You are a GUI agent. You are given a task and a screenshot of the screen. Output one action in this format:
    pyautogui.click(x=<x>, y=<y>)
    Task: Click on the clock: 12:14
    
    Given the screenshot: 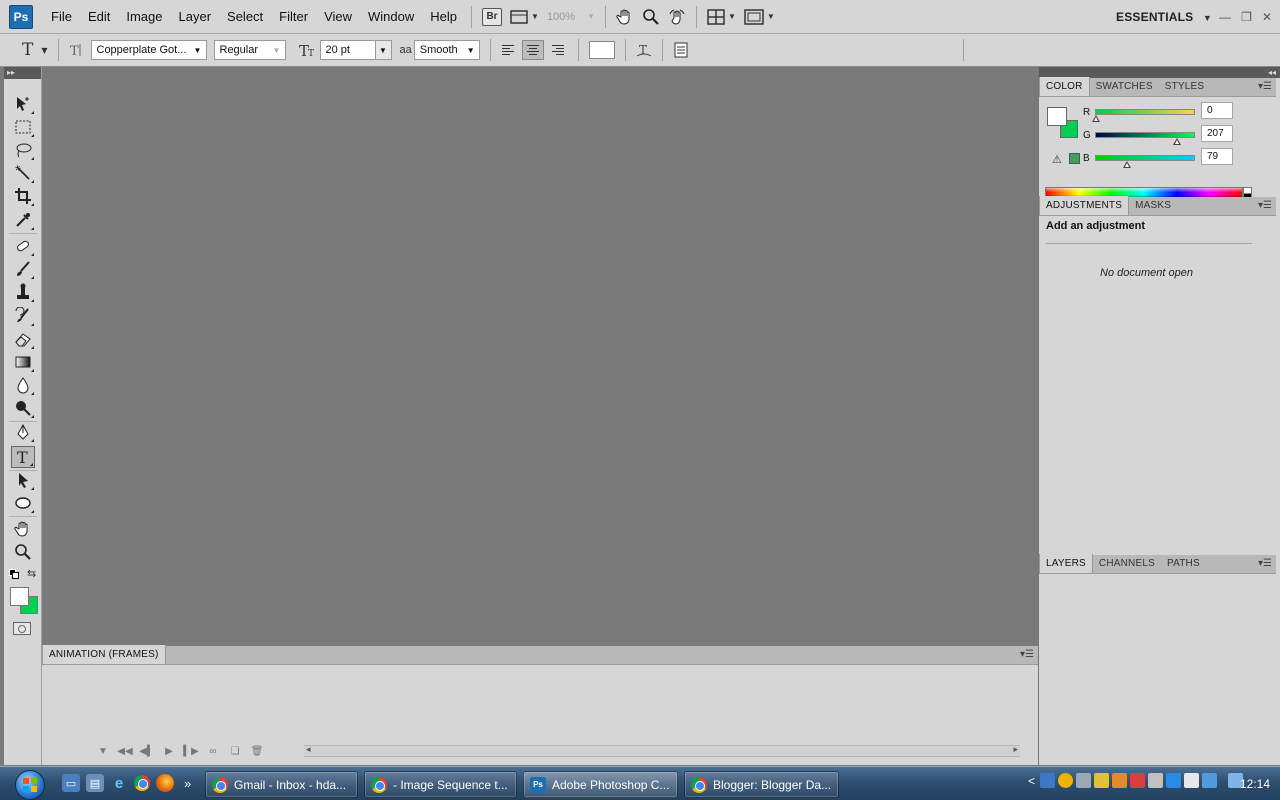 What is the action you would take?
    pyautogui.click(x=1255, y=783)
    